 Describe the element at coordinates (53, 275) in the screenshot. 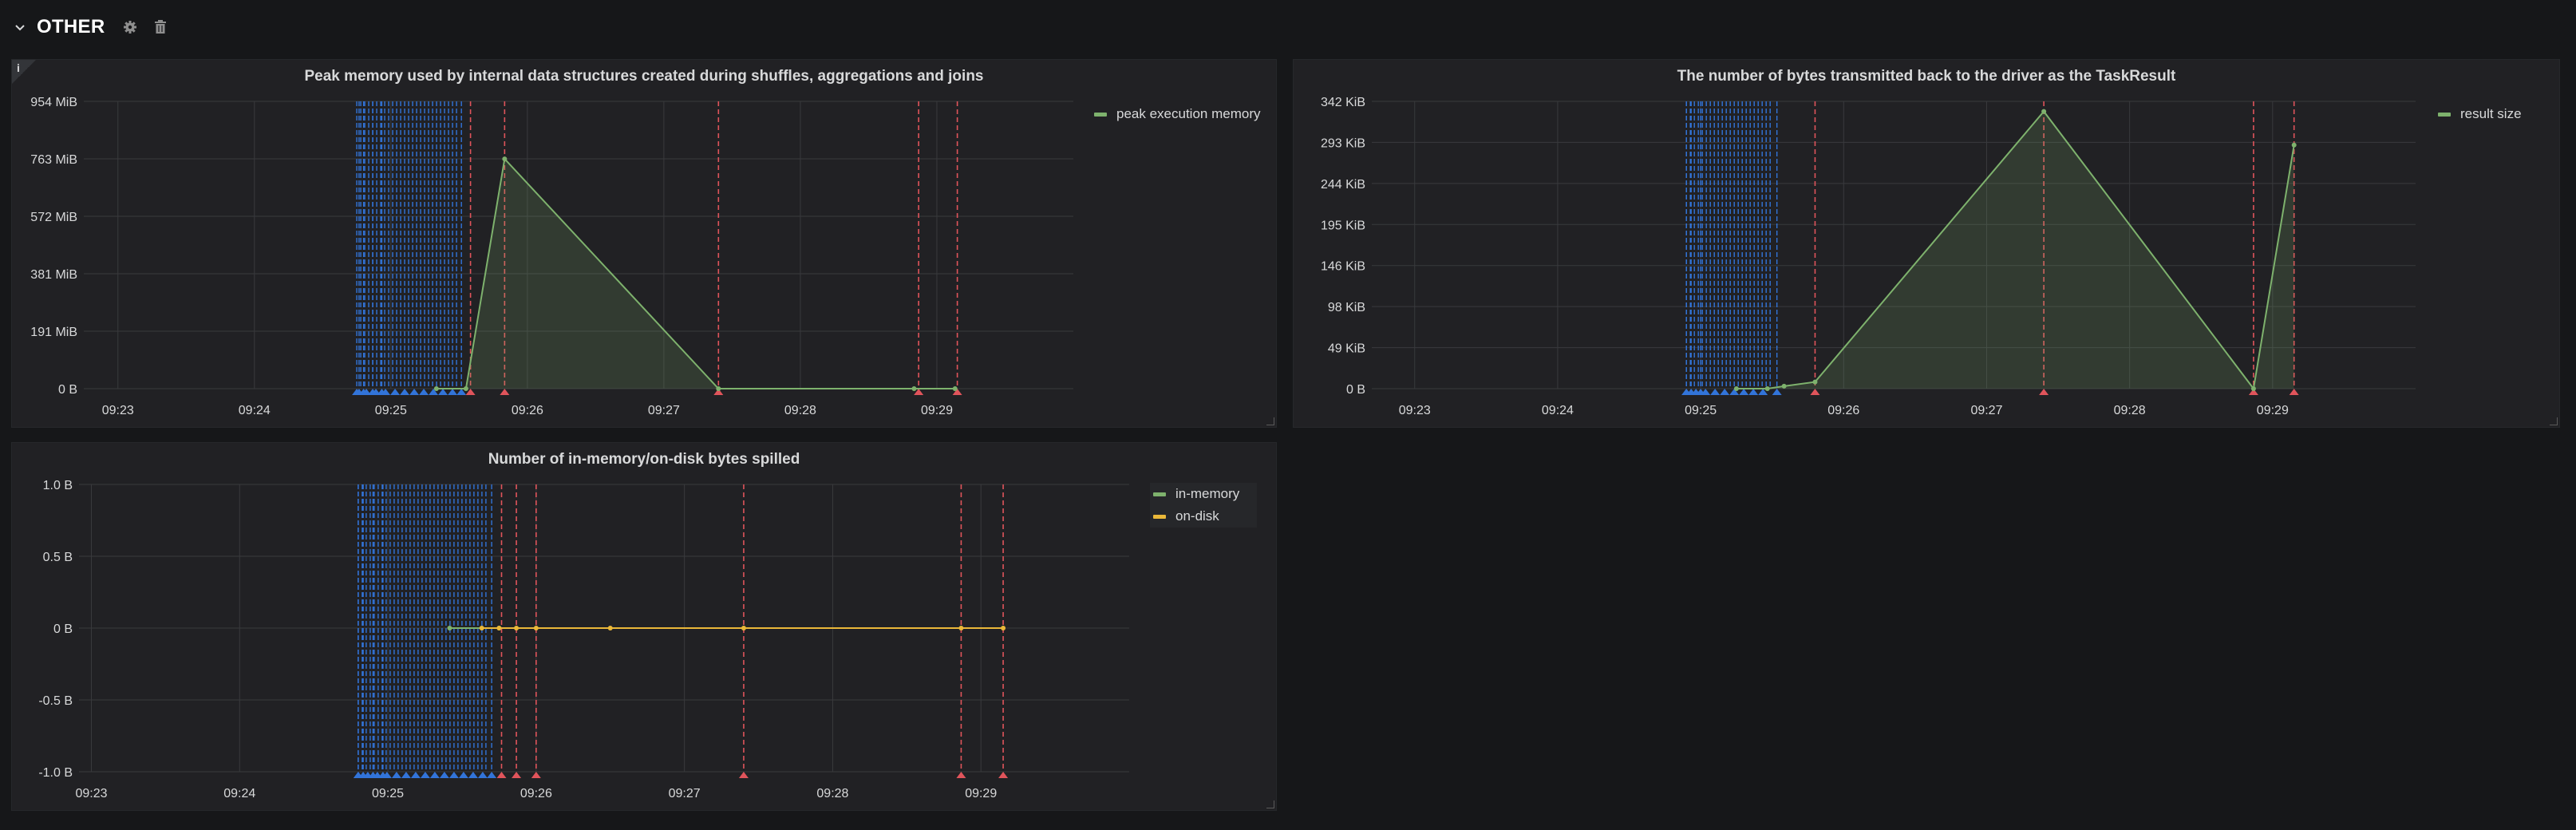

I see `y-tick-label: 381 MiB` at that location.